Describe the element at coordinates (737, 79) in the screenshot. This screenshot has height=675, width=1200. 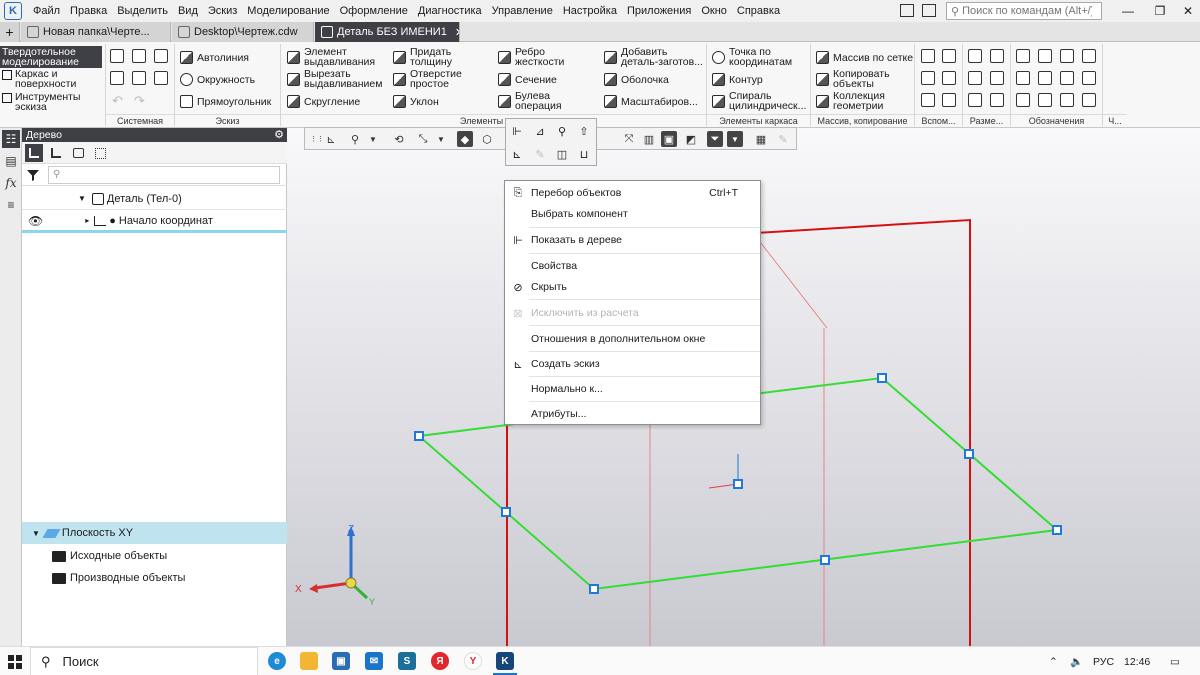
I see `contour-button: Контур` at that location.